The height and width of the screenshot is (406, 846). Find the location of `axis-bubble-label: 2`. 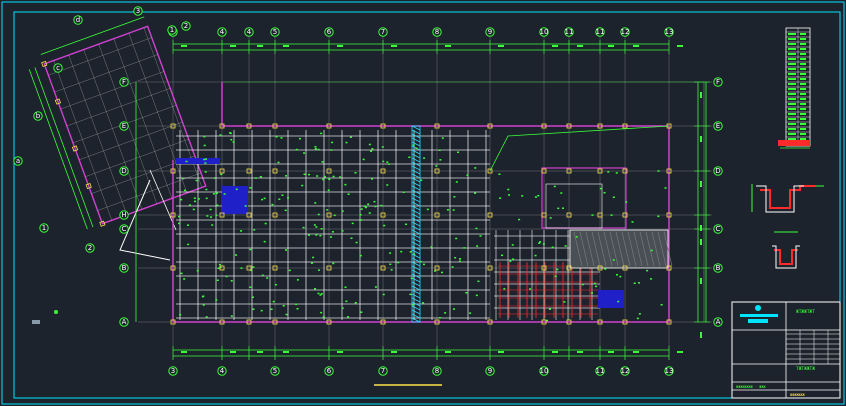

axis-bubble-label: 2 is located at coordinates (186, 26).